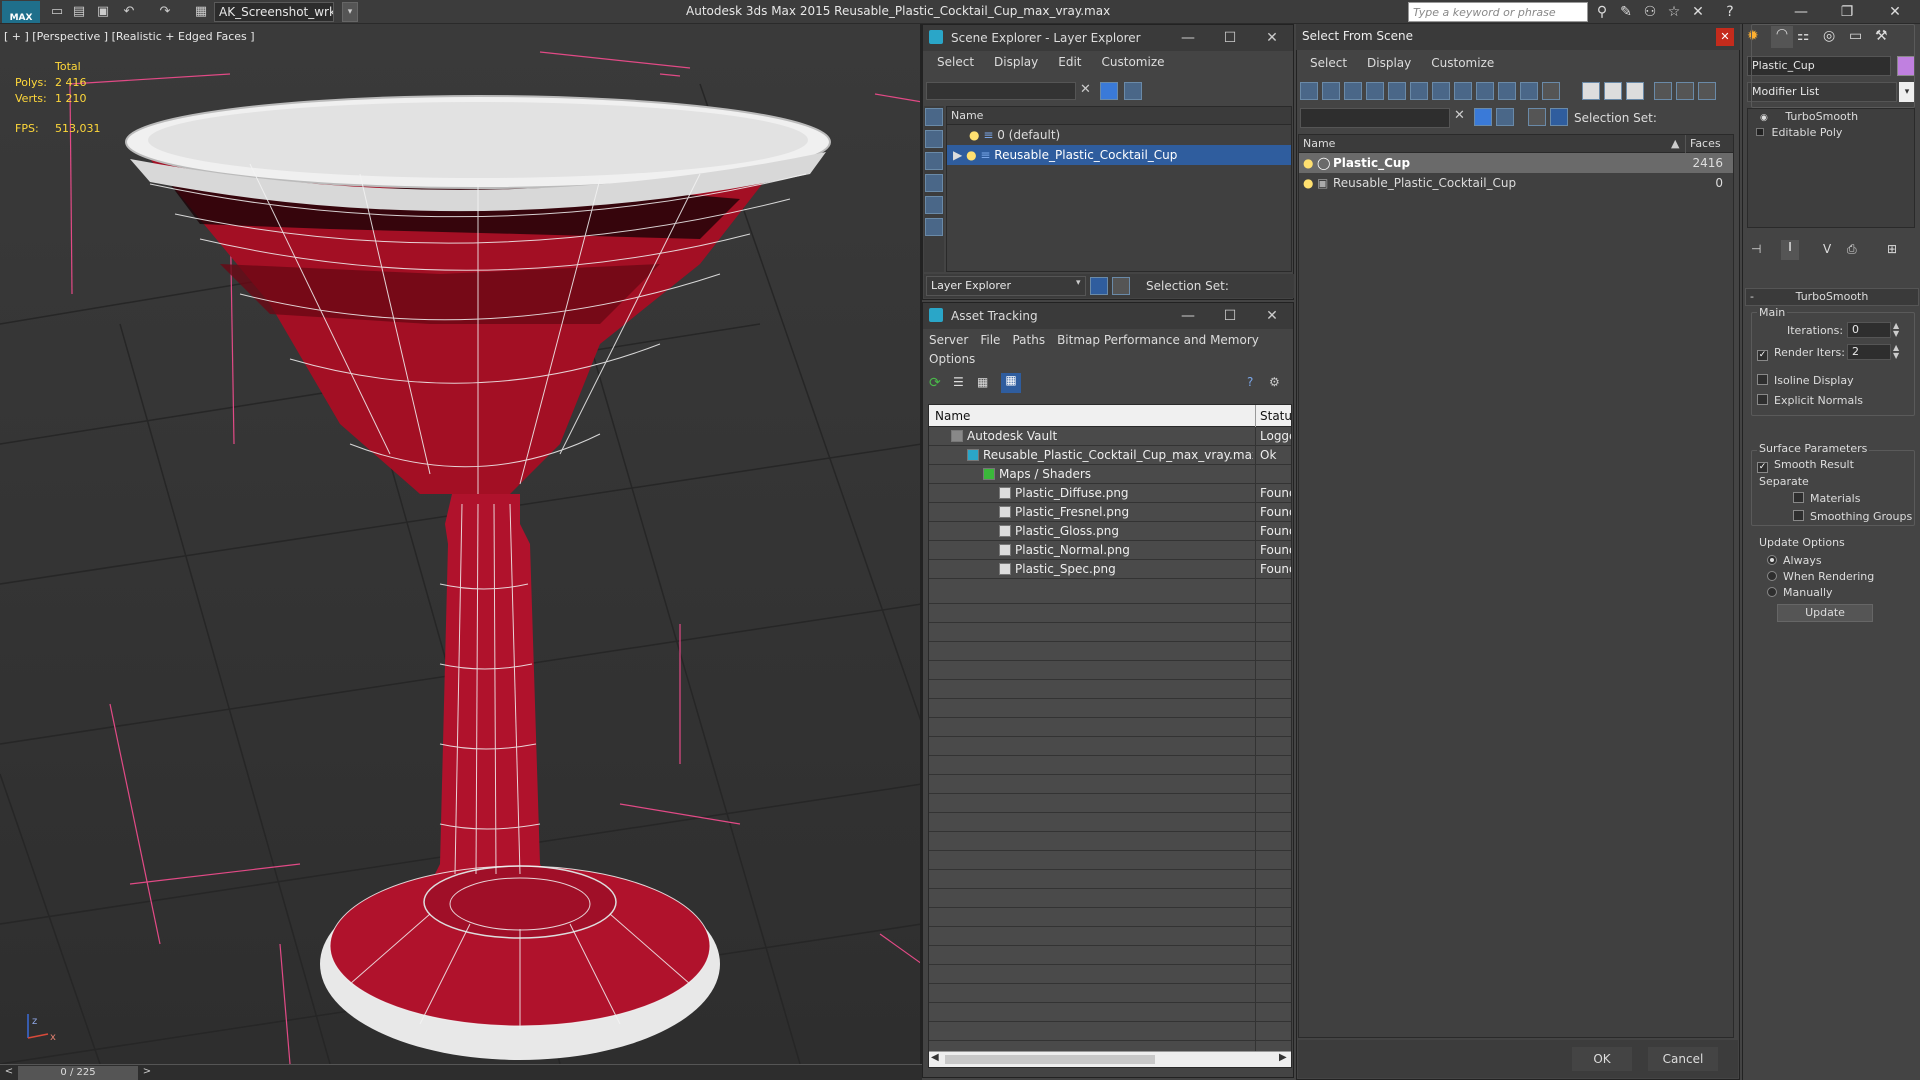 This screenshot has height=1080, width=1920. What do you see at coordinates (937, 383) in the screenshot?
I see `refresh-icon: ⟳` at bounding box center [937, 383].